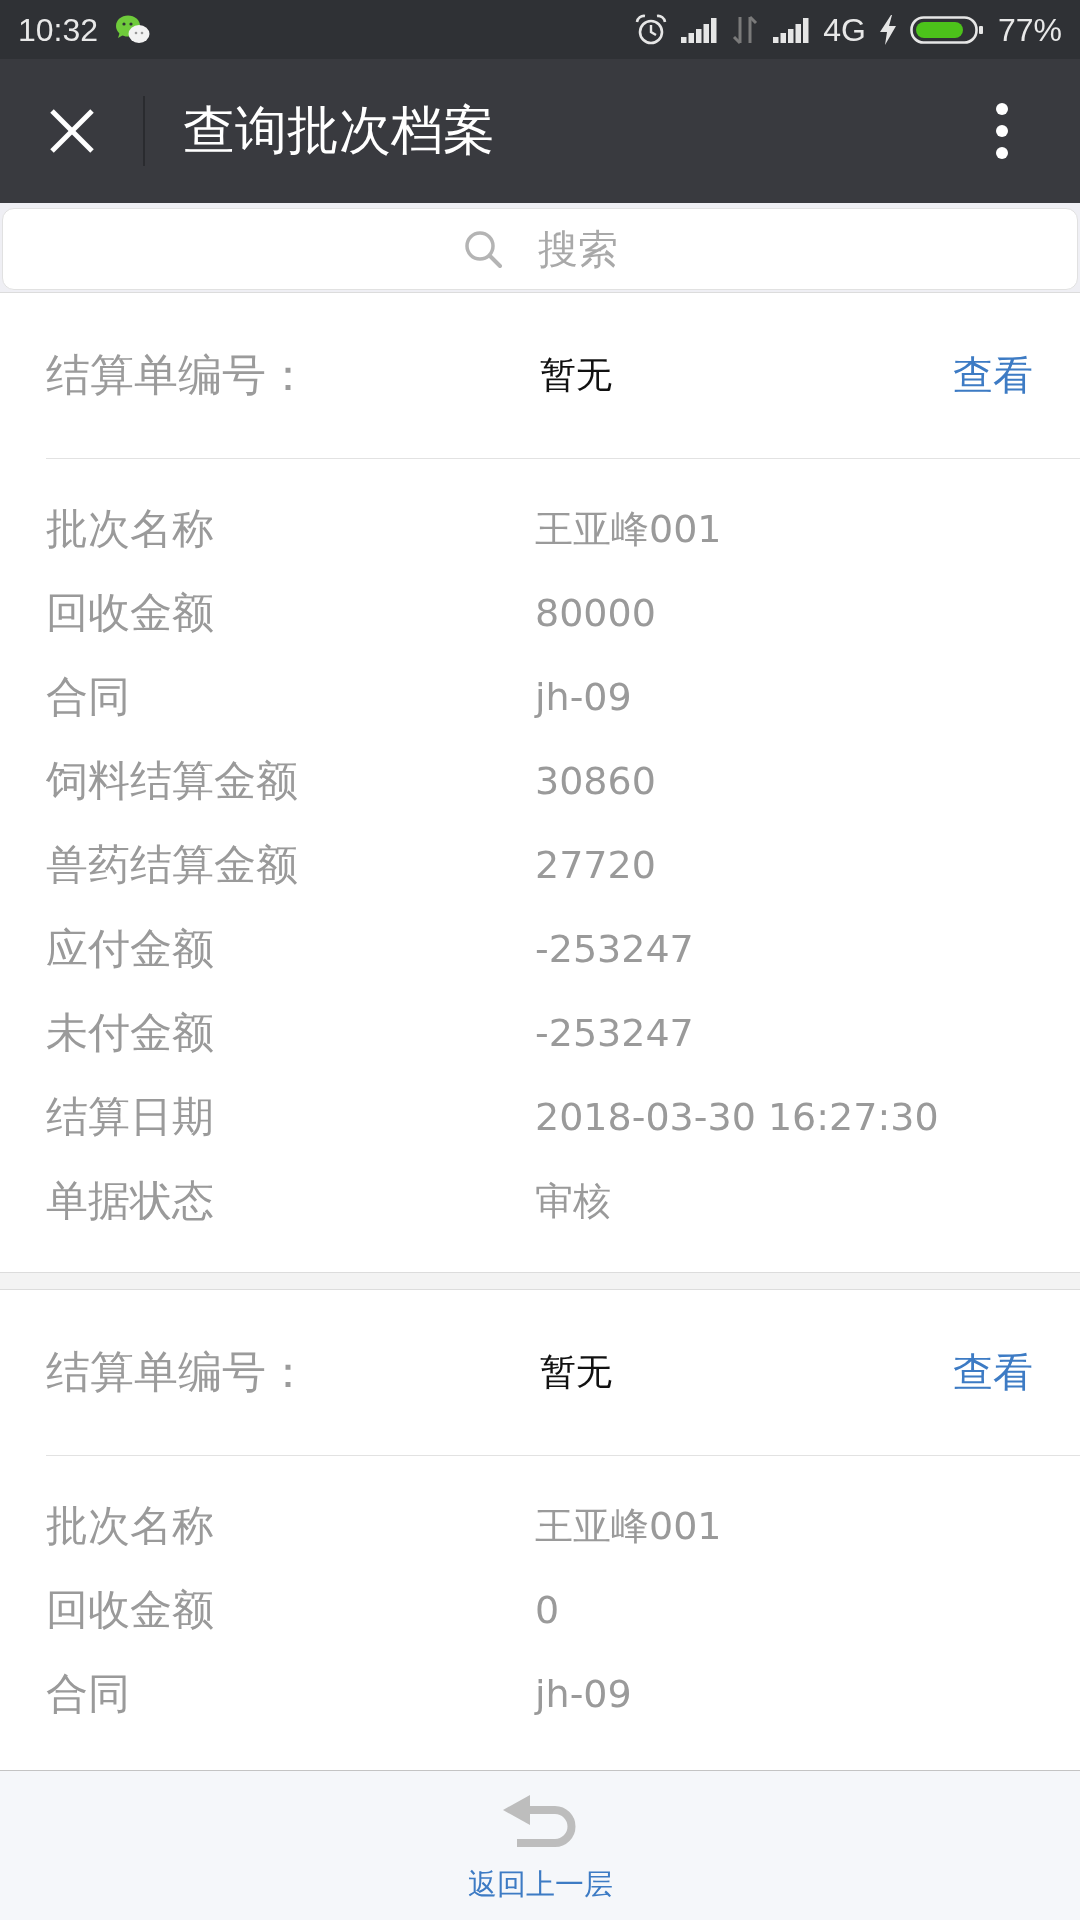 Image resolution: width=1080 pixels, height=1920 pixels. What do you see at coordinates (133, 29) in the screenshot?
I see `chat-bubbles-icon` at bounding box center [133, 29].